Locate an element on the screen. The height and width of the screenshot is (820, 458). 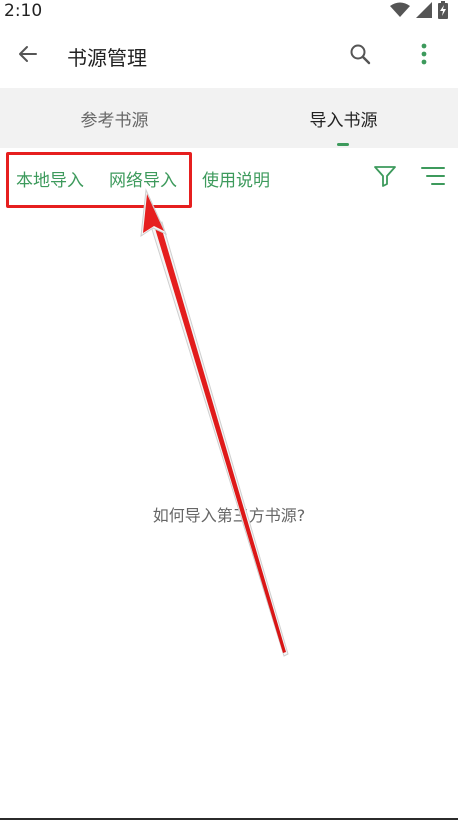
sort-lines-icon is located at coordinates (433, 178).